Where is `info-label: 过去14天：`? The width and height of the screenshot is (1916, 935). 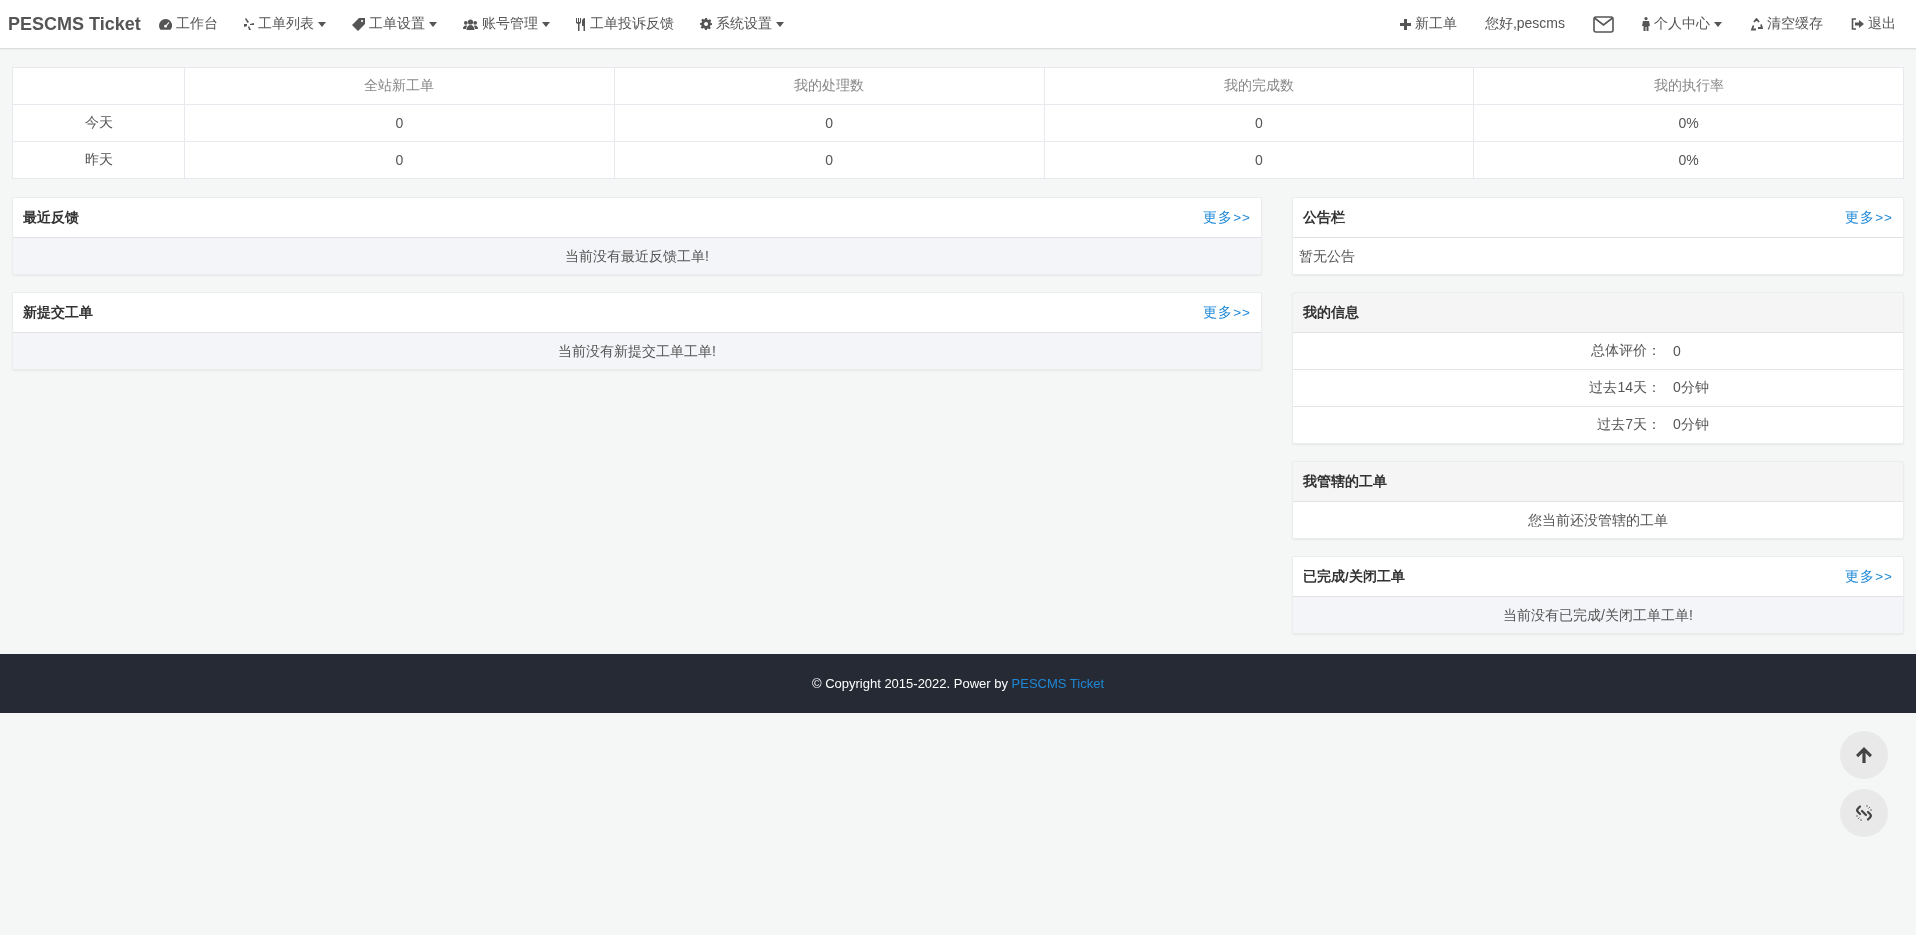
info-label: 过去14天： is located at coordinates (1624, 388).